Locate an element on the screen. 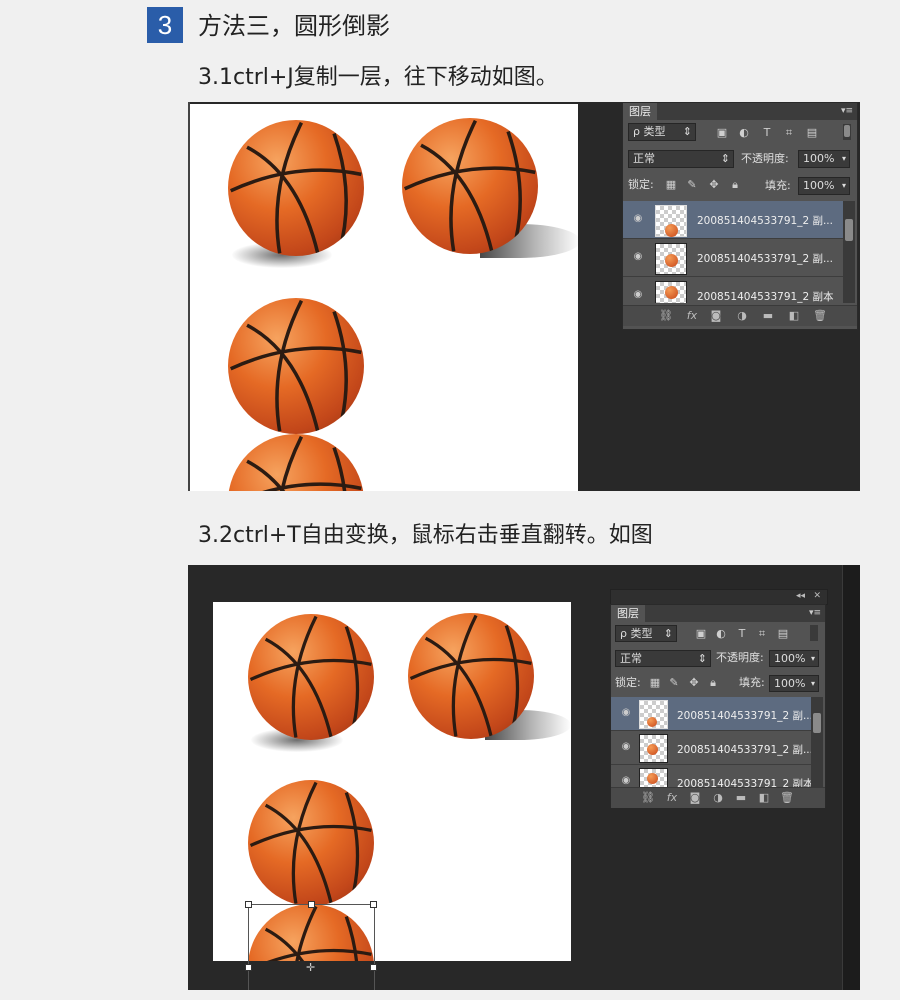  panel-footer: ⛓︎ fx ◙ ◑ ▬ ◧ 🗑︎ is located at coordinates (740, 315).